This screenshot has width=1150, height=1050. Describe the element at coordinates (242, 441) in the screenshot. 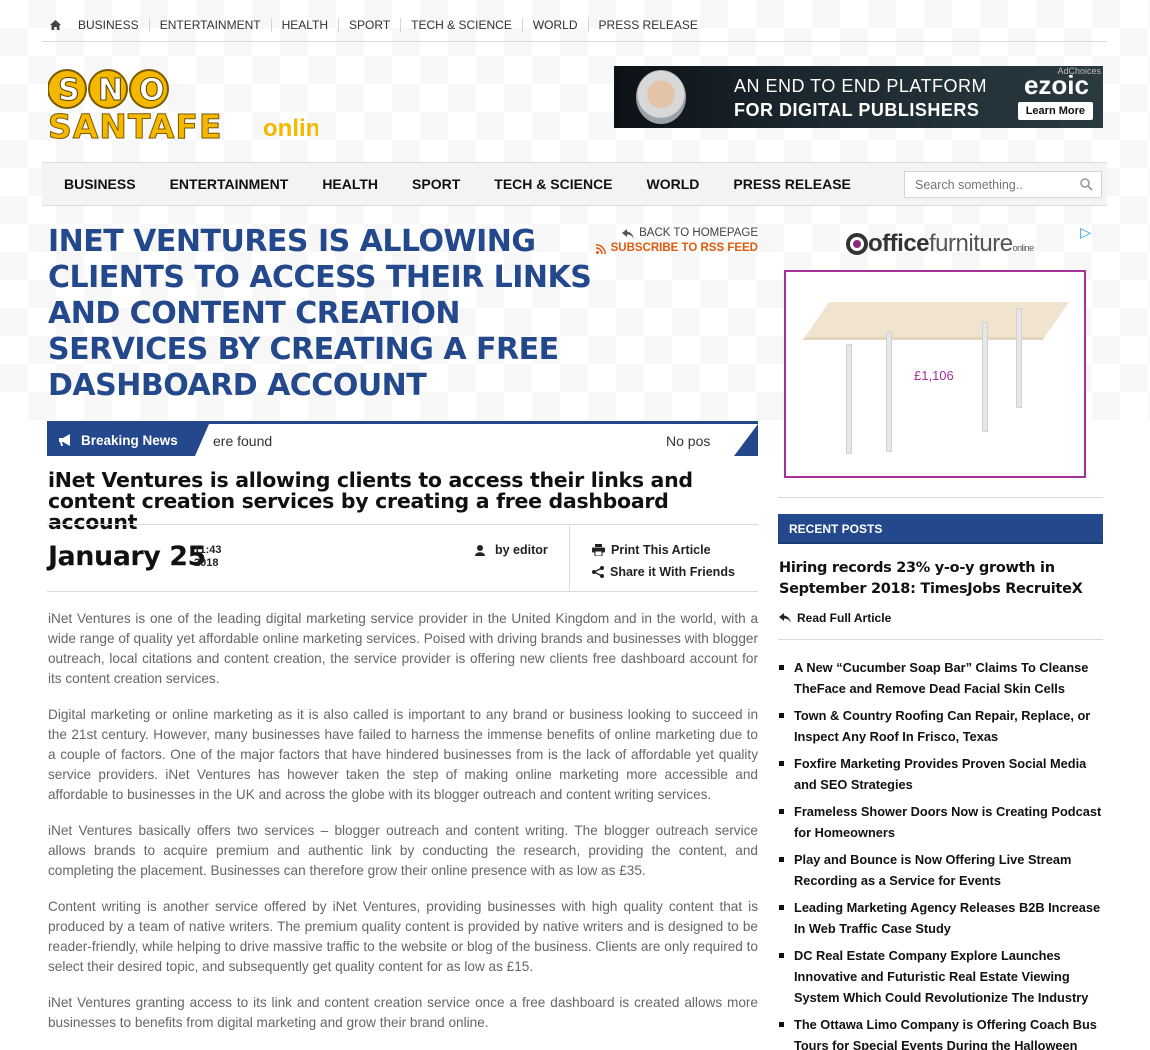

I see `ticker-text-1: ere found` at that location.